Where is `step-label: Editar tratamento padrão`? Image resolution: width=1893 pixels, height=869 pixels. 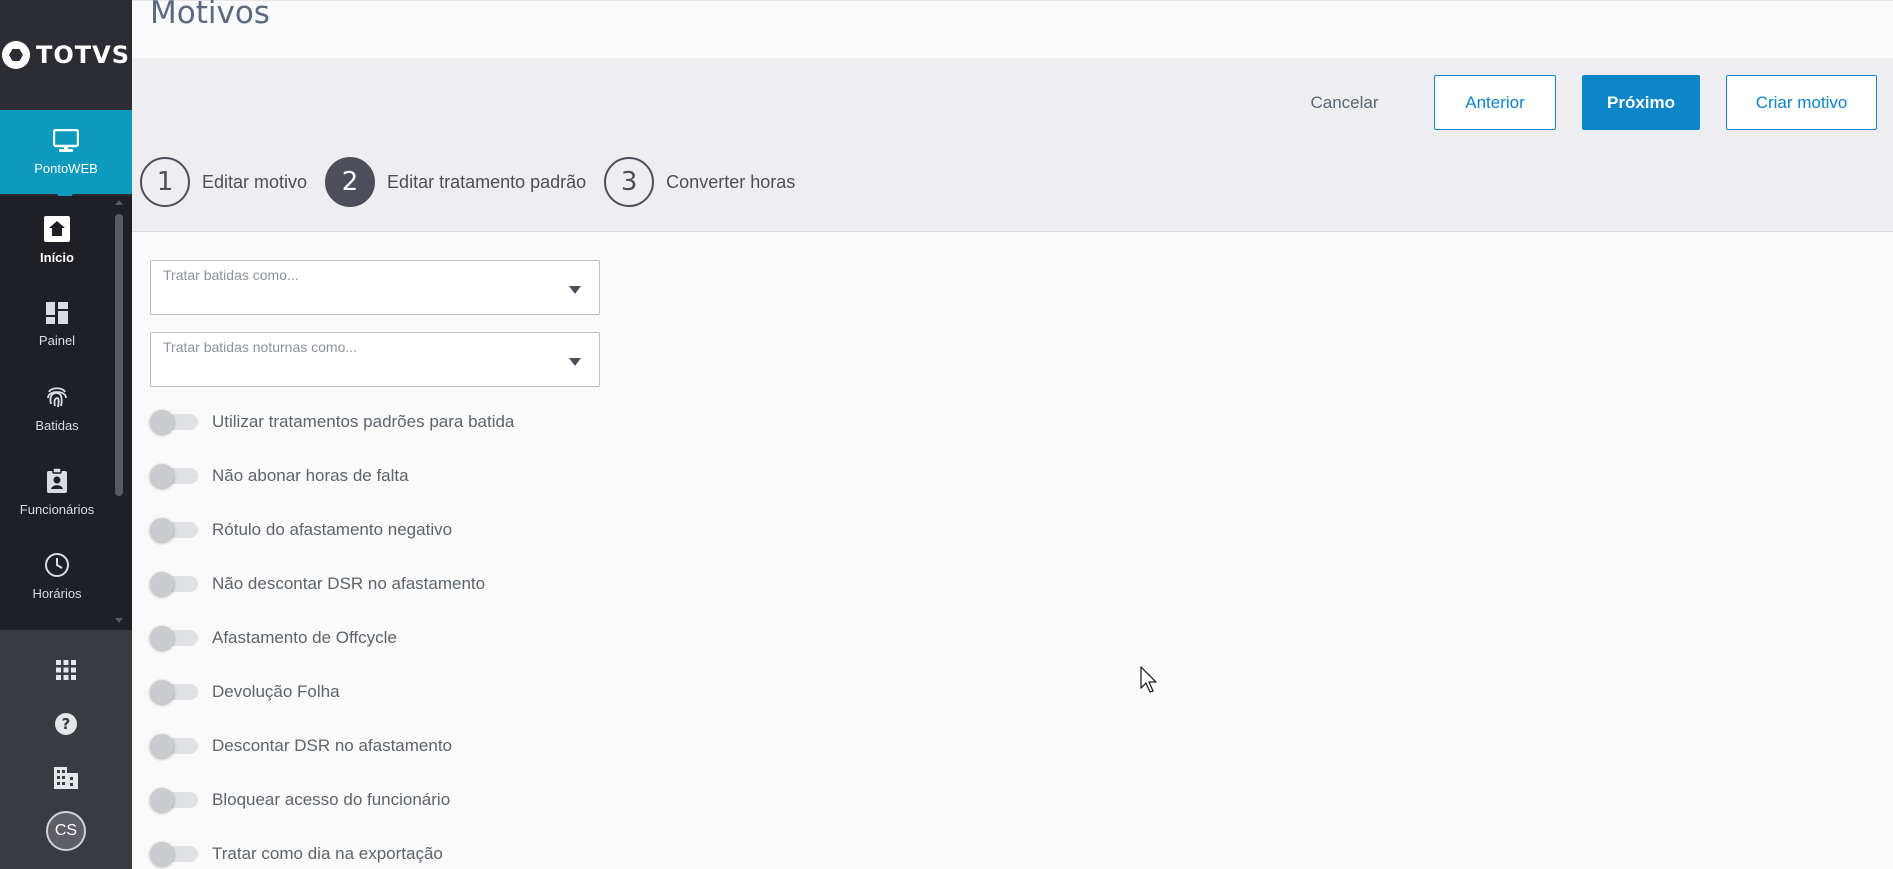
step-label: Editar tratamento padrão is located at coordinates (487, 181).